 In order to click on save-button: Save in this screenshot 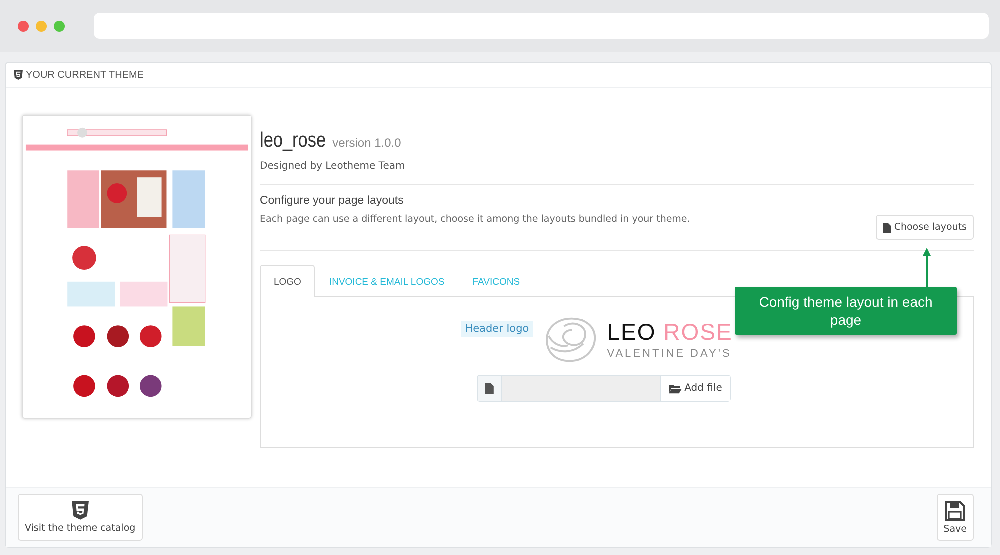, I will do `click(955, 517)`.